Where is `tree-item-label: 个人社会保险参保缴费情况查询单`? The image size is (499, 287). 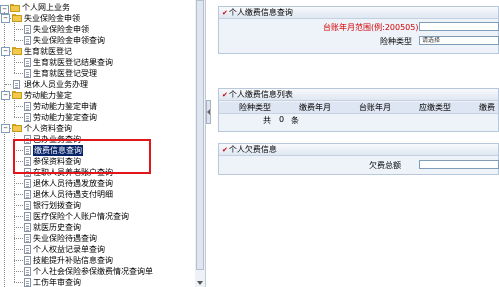
tree-item-label: 个人社会保险参保缴费情况查询单 is located at coordinates (93, 271).